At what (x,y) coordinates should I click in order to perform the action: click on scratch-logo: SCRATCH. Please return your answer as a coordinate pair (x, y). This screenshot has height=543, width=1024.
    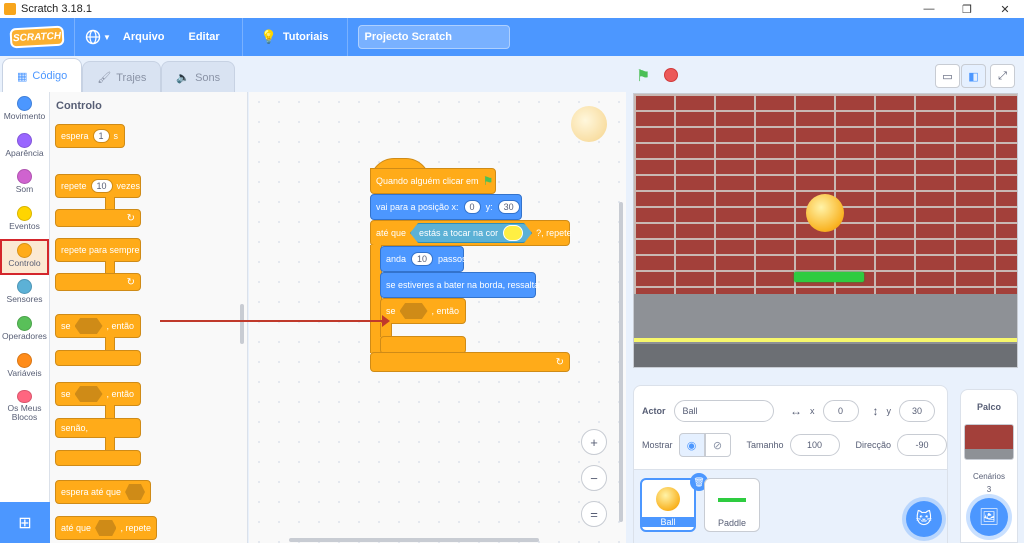
    Looking at the image, I should click on (37, 37).